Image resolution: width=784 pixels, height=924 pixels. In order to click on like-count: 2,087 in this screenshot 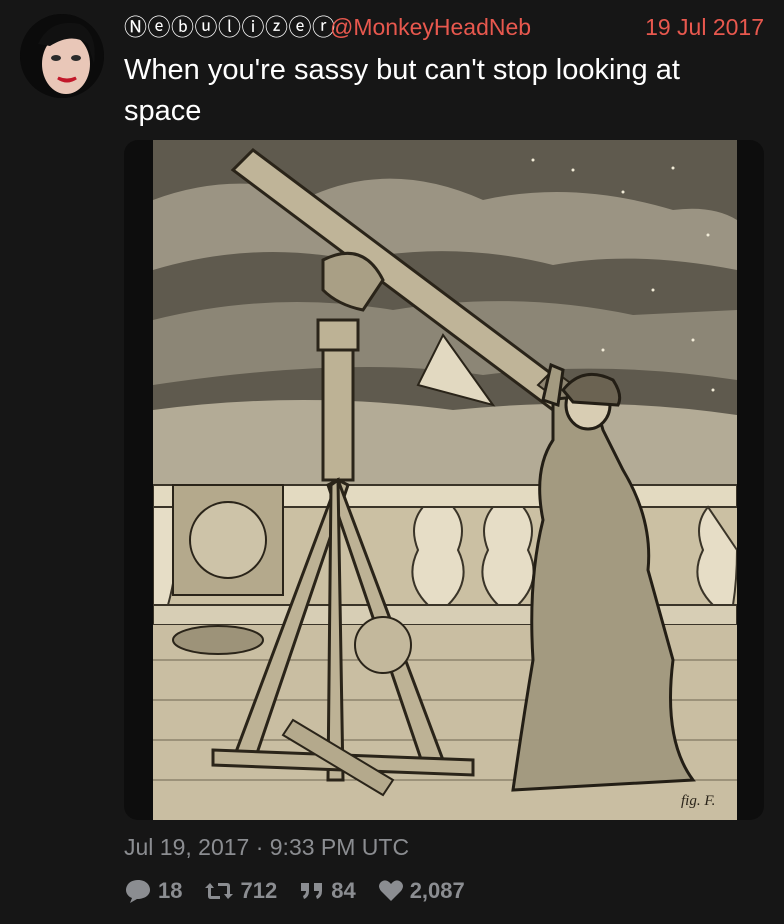, I will do `click(437, 890)`.